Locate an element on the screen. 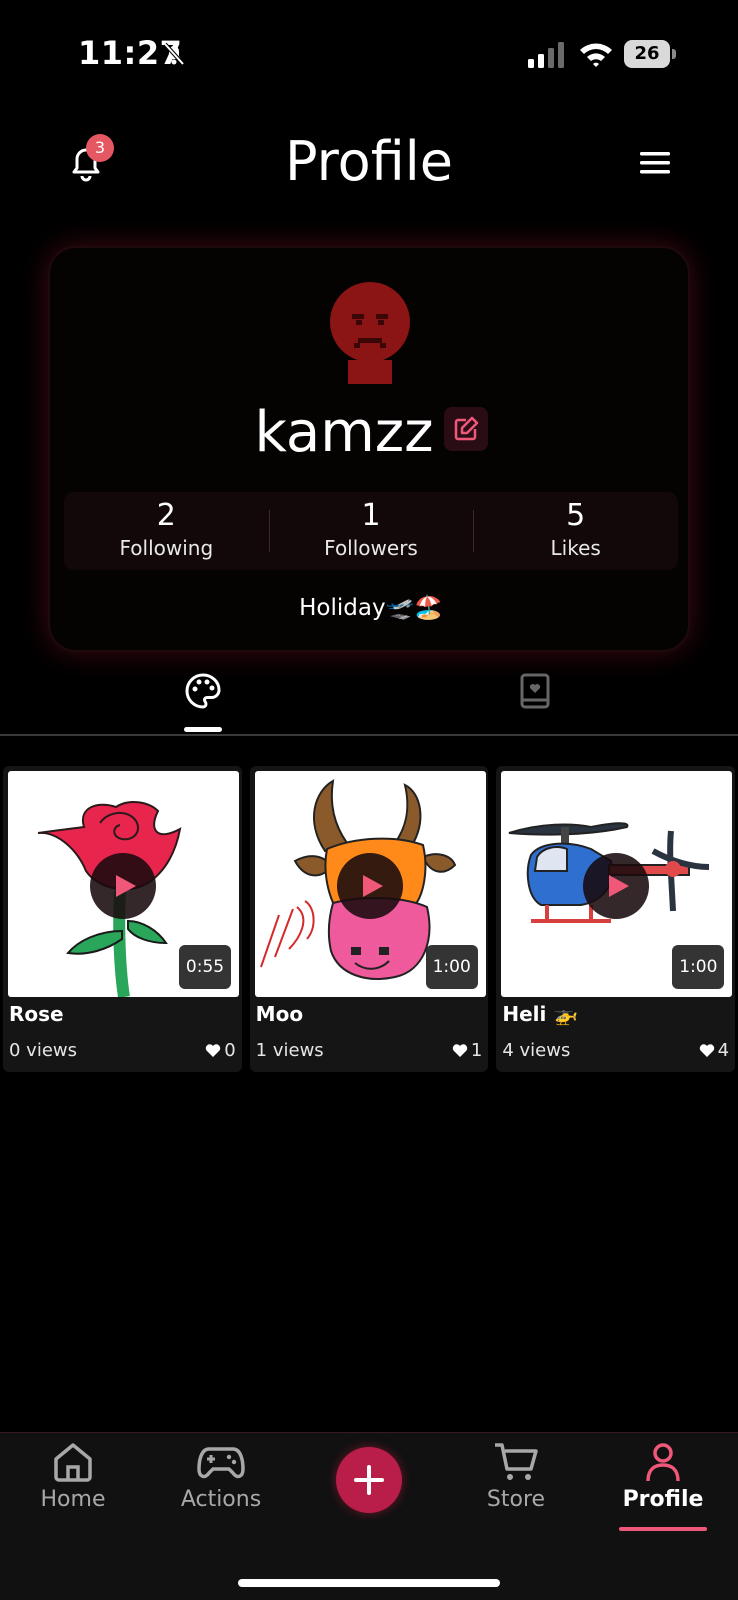 This screenshot has height=1600, width=738. stat-label: Likes is located at coordinates (575, 548).